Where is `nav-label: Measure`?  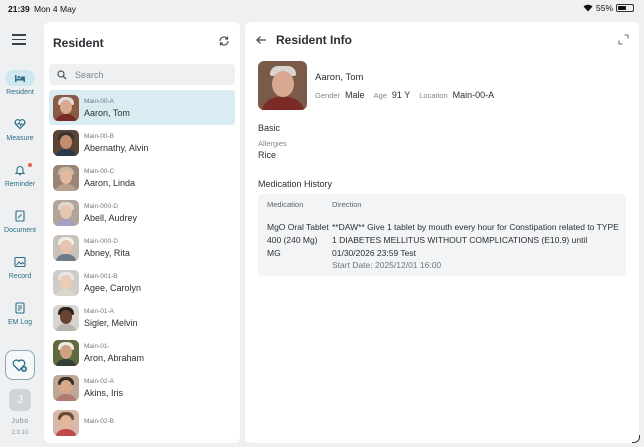 nav-label: Measure is located at coordinates (20, 138).